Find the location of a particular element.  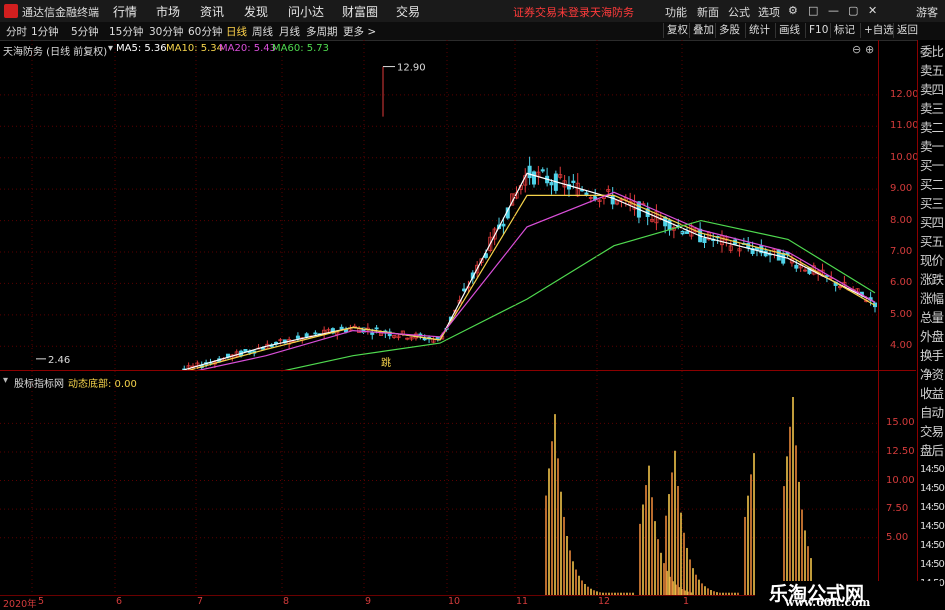

close-icon: ✕ is located at coordinates (872, 10).